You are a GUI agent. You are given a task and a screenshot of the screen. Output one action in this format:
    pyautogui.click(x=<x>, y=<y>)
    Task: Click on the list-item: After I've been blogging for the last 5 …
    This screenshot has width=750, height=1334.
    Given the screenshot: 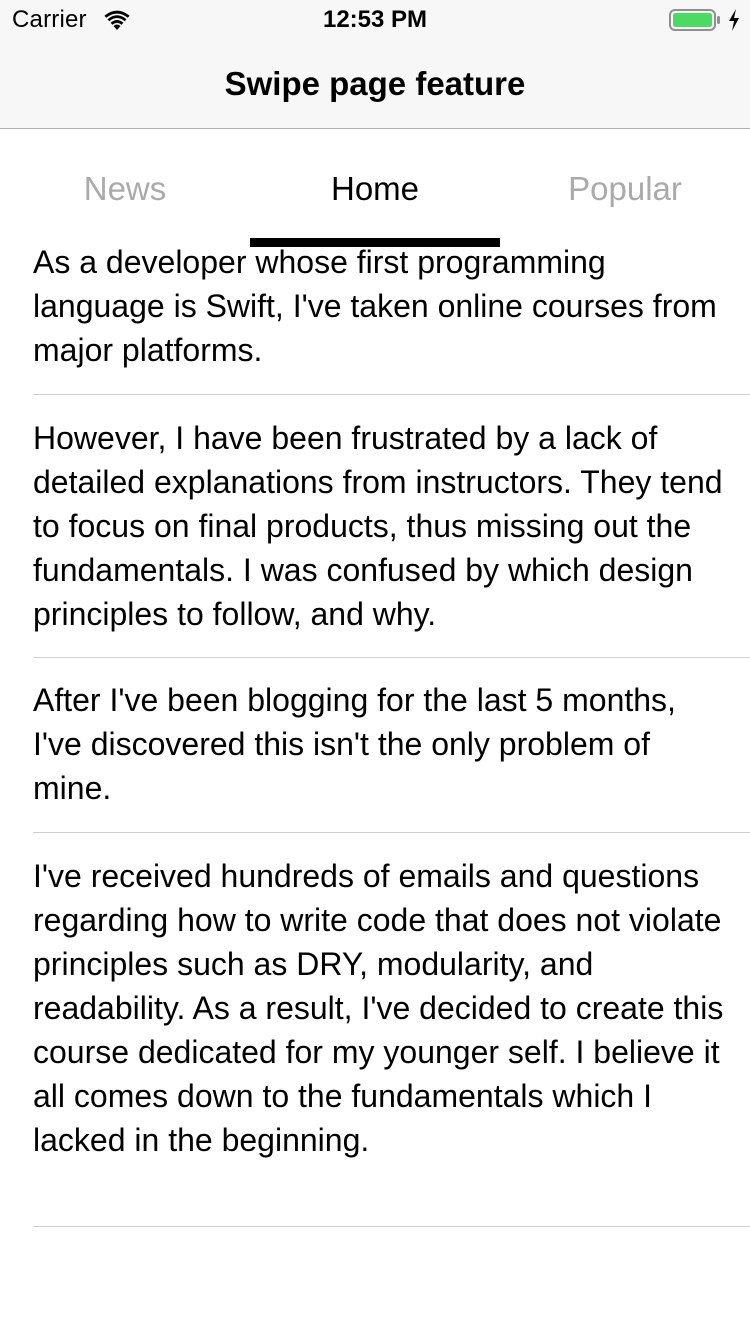 What is the action you would take?
    pyautogui.click(x=391, y=745)
    